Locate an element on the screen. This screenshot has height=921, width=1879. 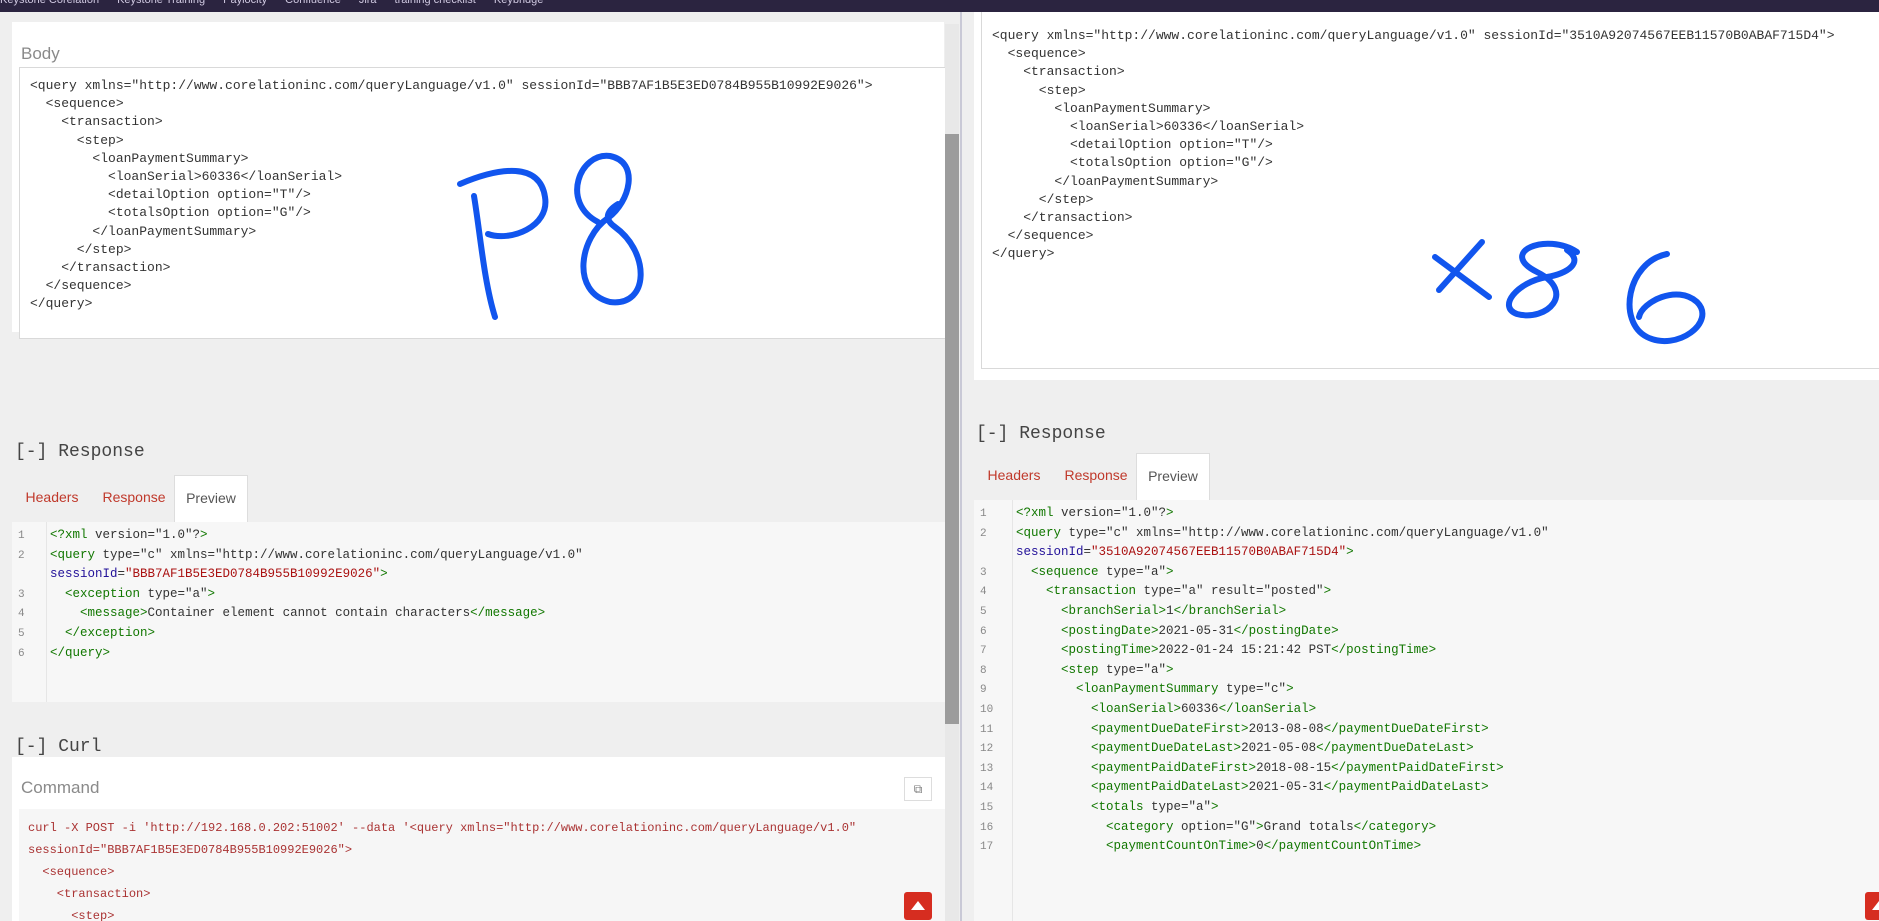
bookmark-item: Jira is located at coordinates (368, 3).